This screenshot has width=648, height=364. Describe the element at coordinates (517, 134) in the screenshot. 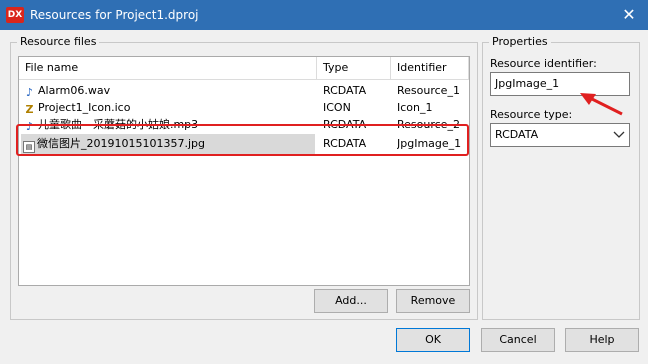

I see `resource-type-value: RCDATA` at that location.